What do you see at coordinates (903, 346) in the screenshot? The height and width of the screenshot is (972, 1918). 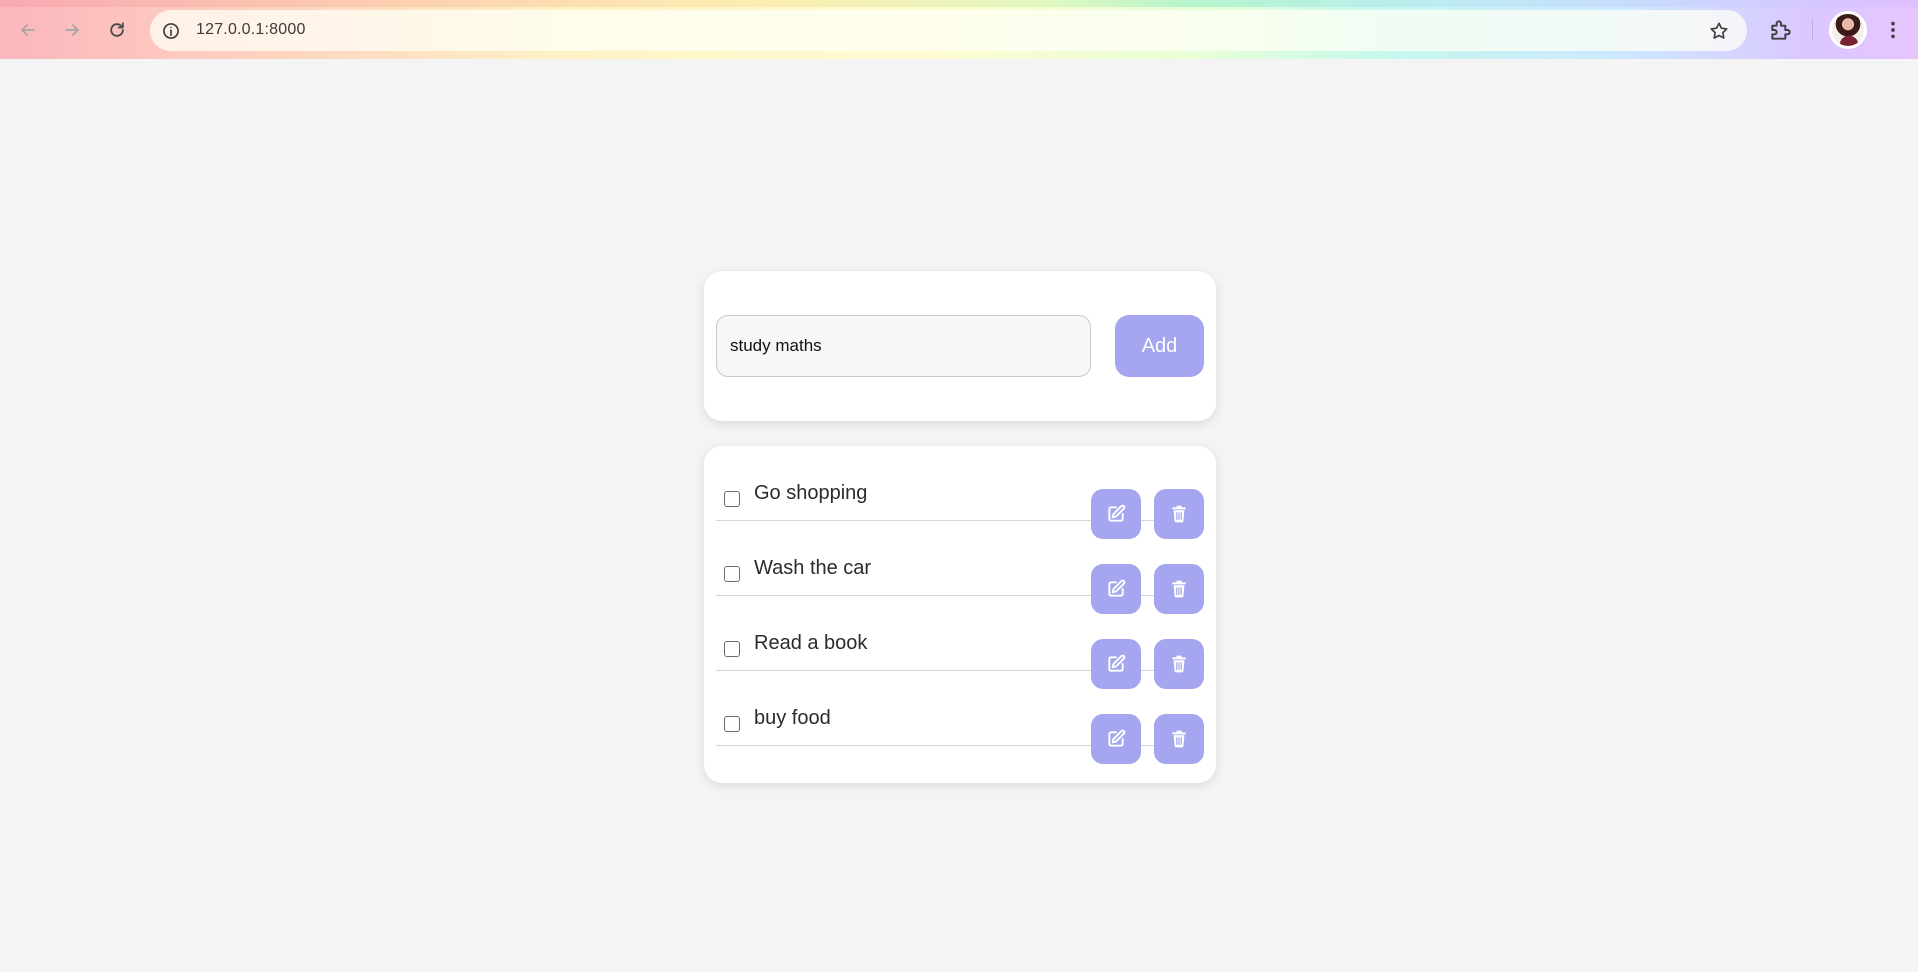 I see `task-input` at bounding box center [903, 346].